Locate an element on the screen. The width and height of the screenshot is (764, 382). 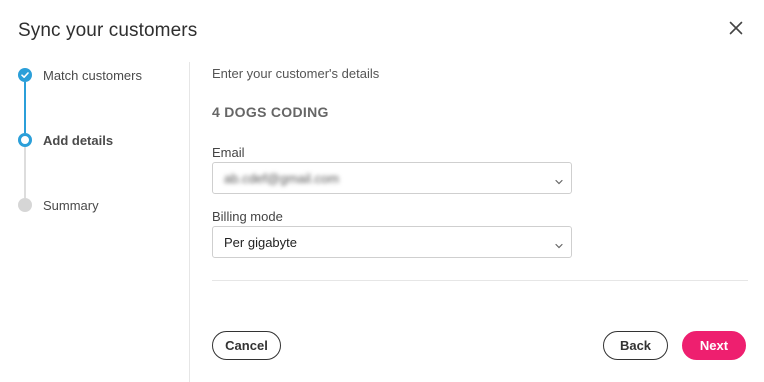
company-name: 4 DOGS CODING is located at coordinates (270, 112).